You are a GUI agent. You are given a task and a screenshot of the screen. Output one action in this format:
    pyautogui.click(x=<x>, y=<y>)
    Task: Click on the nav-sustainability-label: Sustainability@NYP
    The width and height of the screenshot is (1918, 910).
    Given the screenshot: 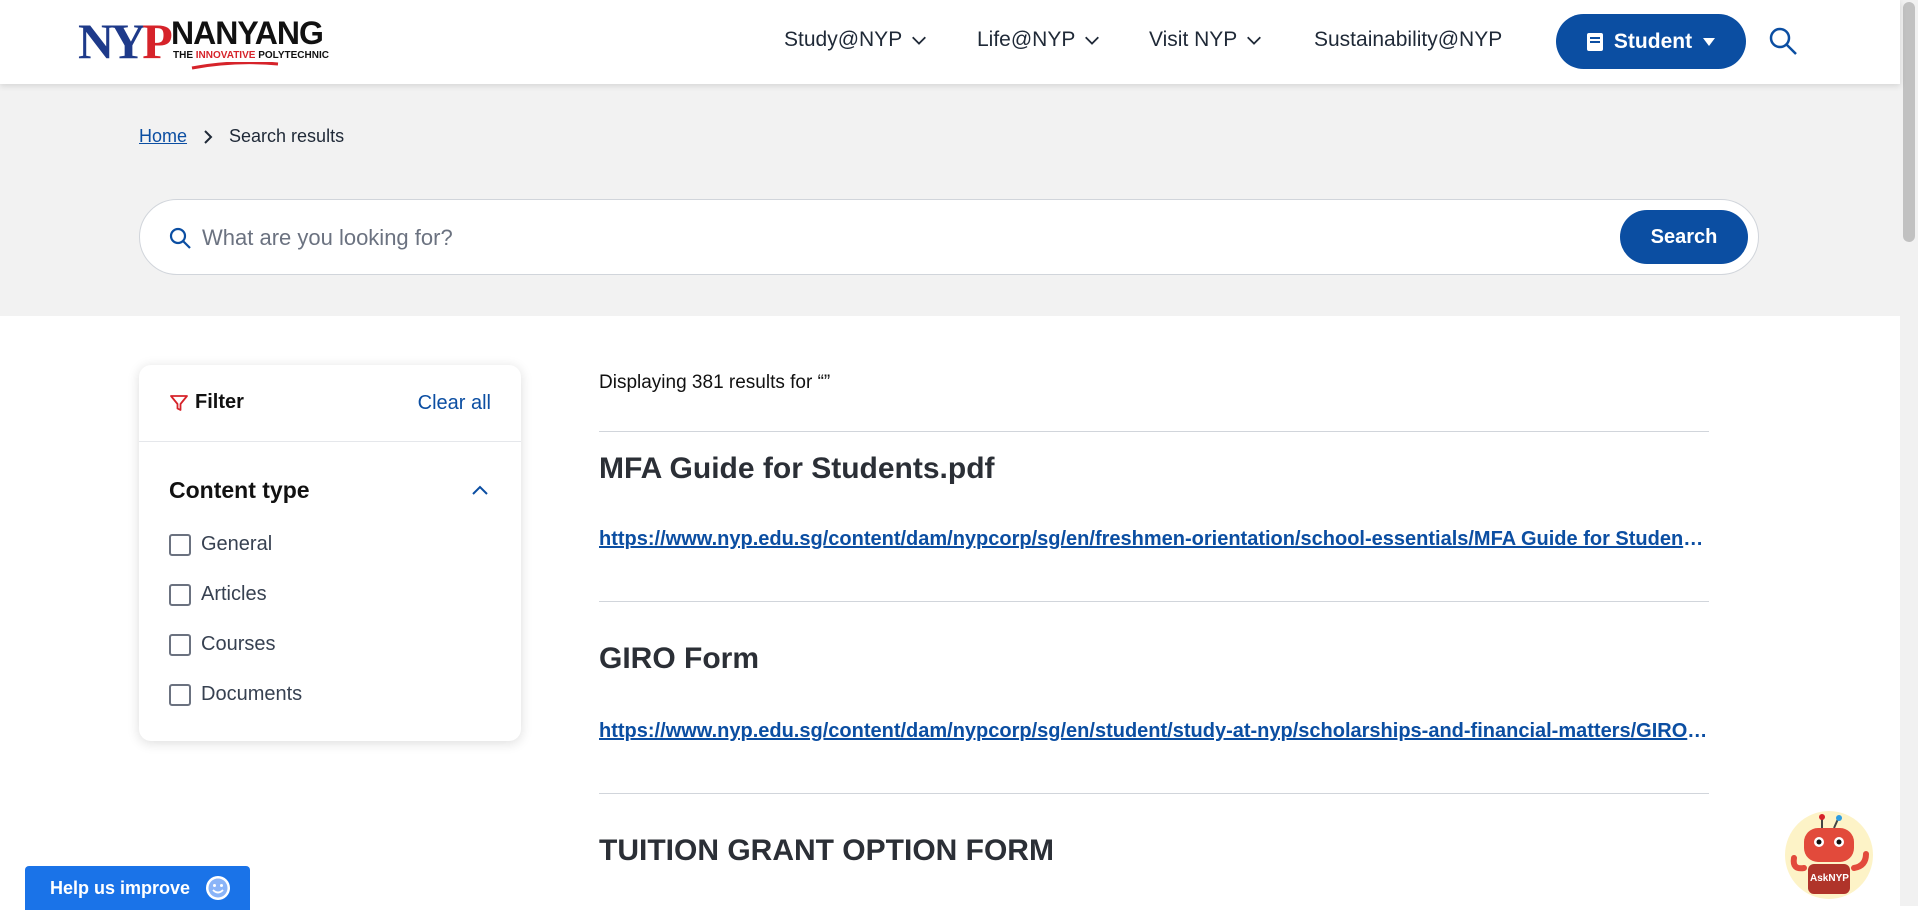 What is the action you would take?
    pyautogui.click(x=1408, y=39)
    